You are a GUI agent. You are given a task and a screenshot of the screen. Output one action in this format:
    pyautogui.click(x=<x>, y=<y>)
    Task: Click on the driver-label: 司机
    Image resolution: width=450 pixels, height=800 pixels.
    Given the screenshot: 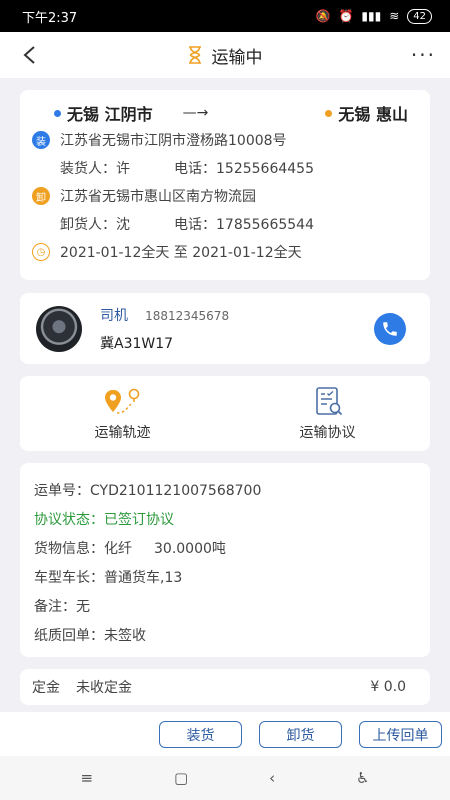 What is the action you would take?
    pyautogui.click(x=114, y=315)
    